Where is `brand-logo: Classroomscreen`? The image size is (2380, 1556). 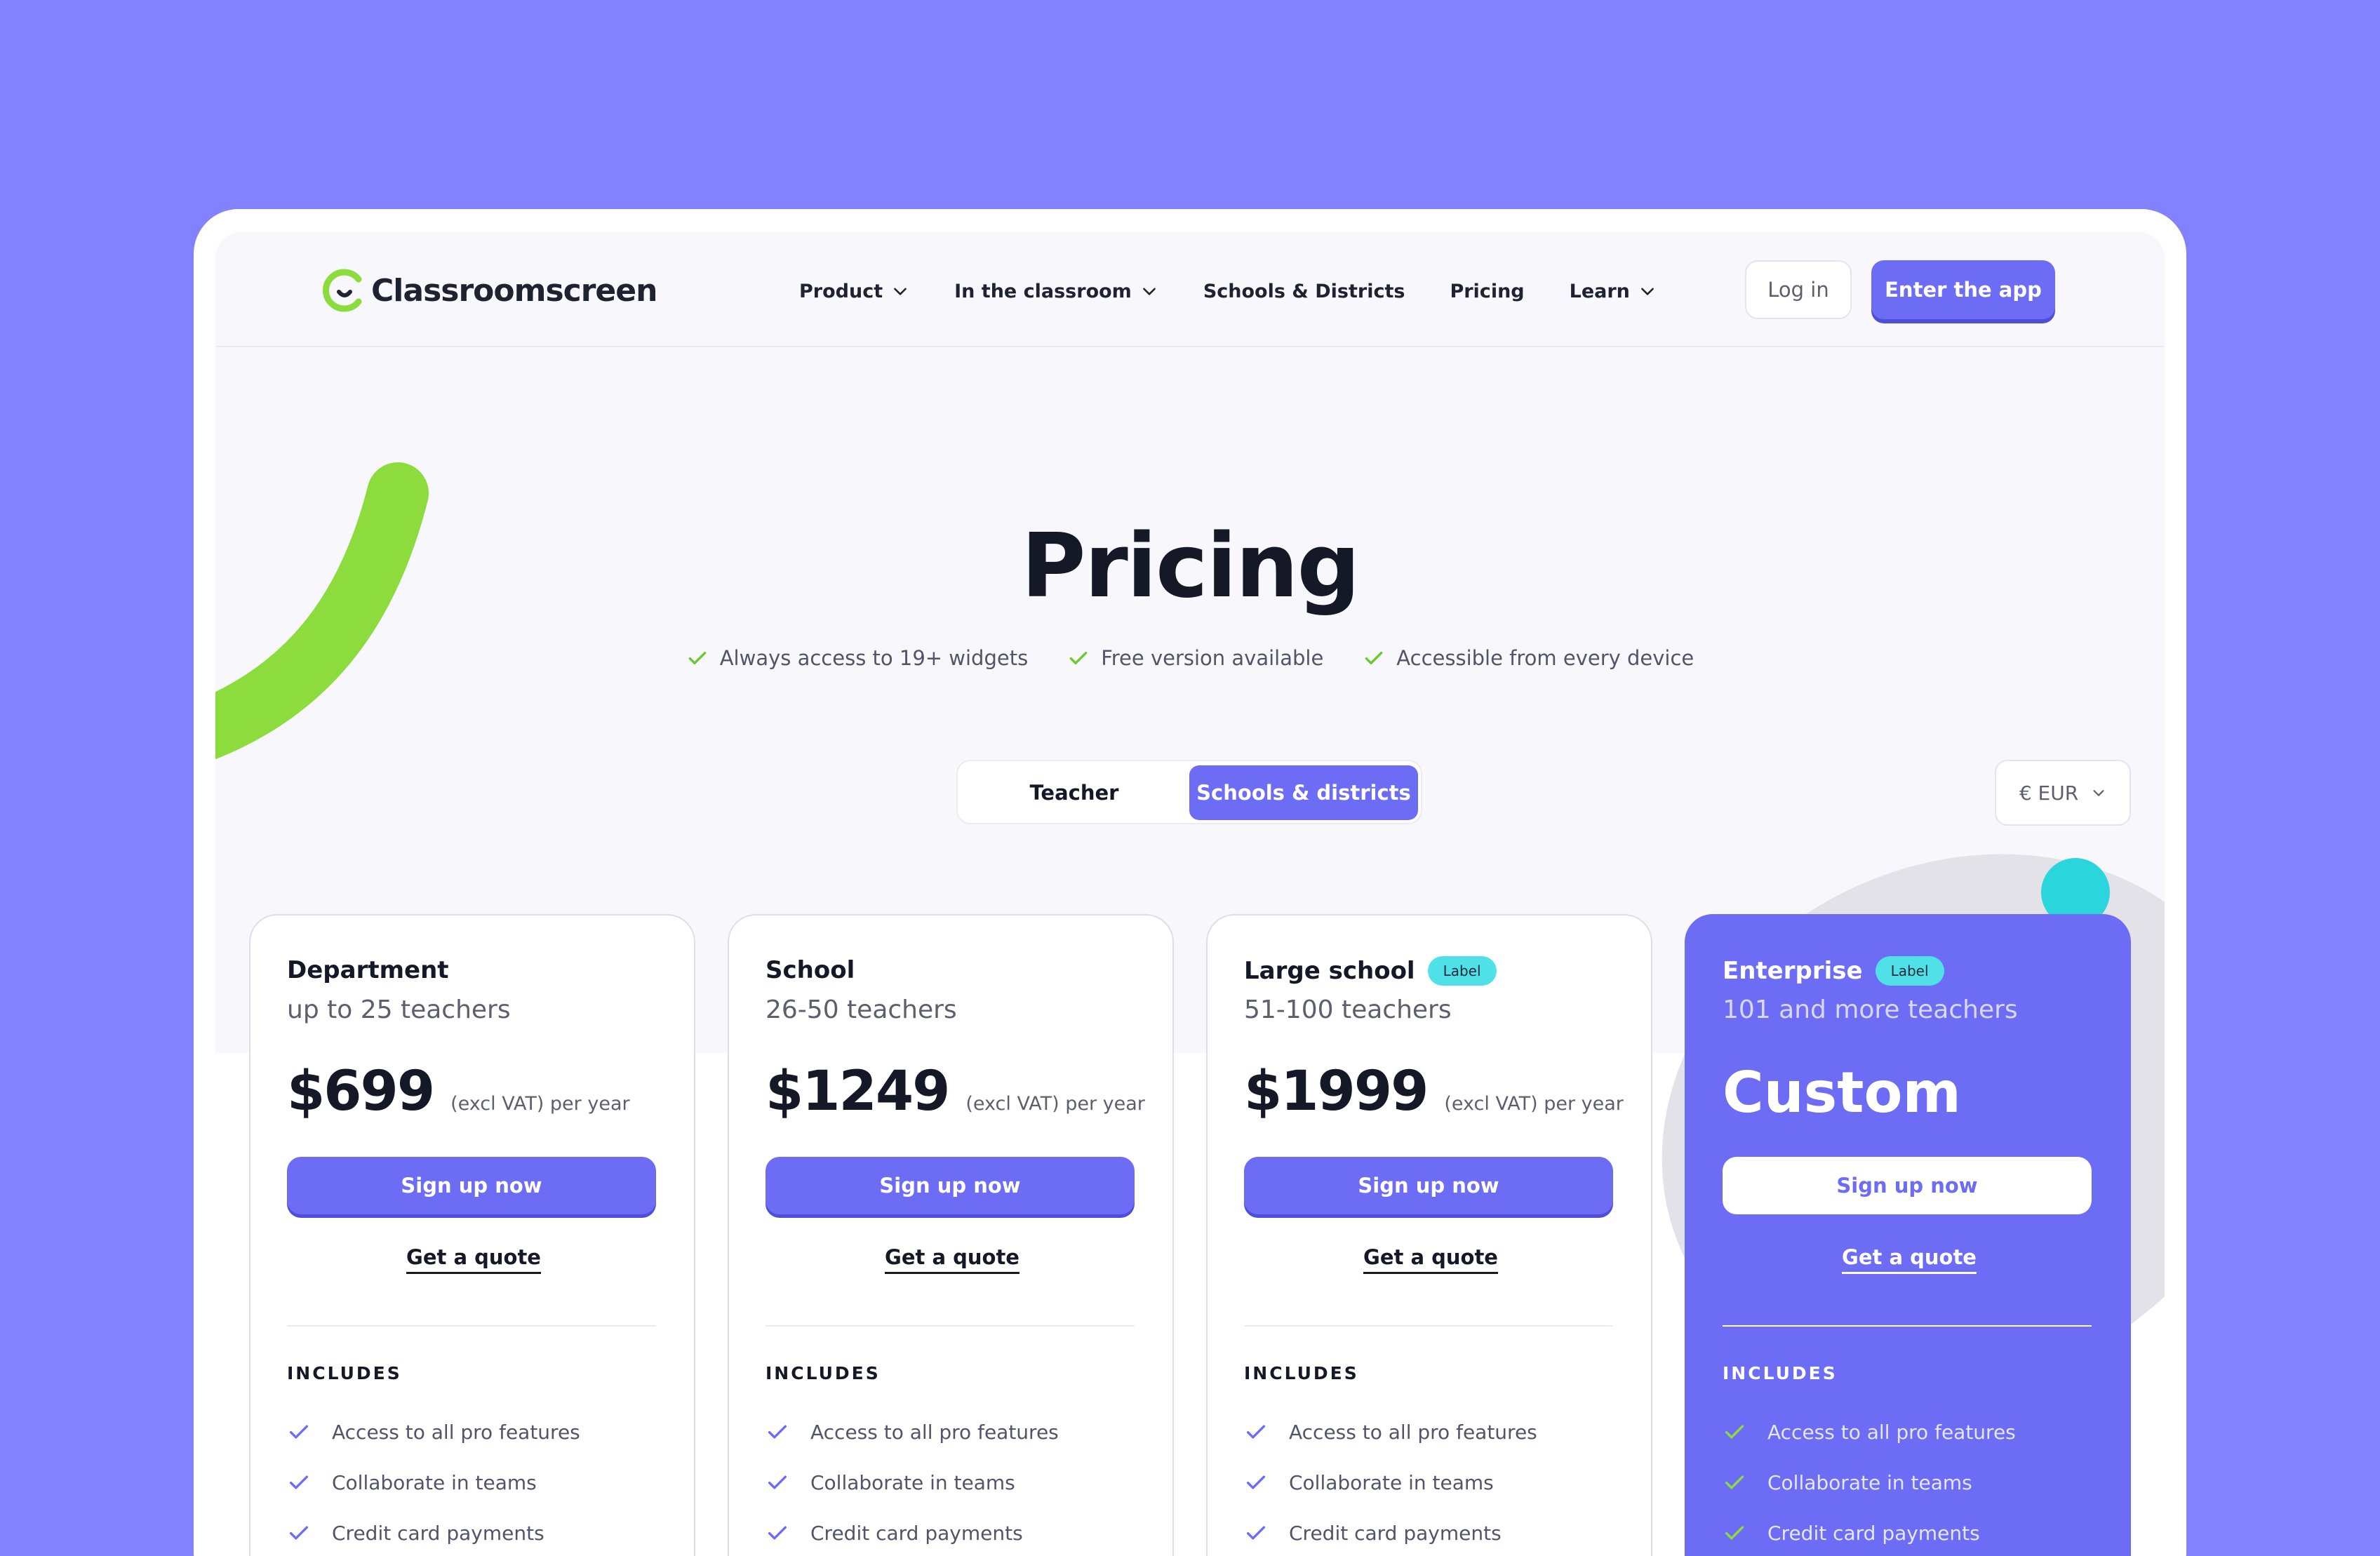
brand-logo: Classroomscreen is located at coordinates (490, 290).